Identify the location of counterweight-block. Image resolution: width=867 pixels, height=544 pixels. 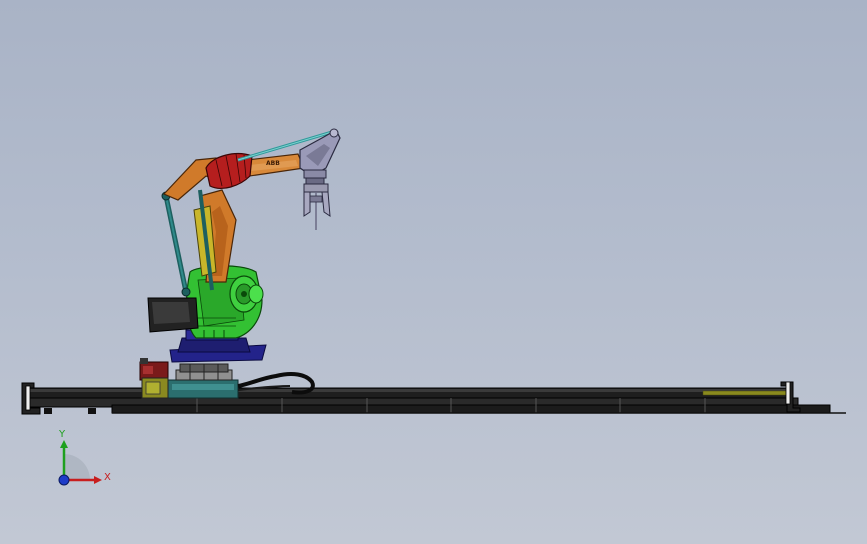
(173, 315).